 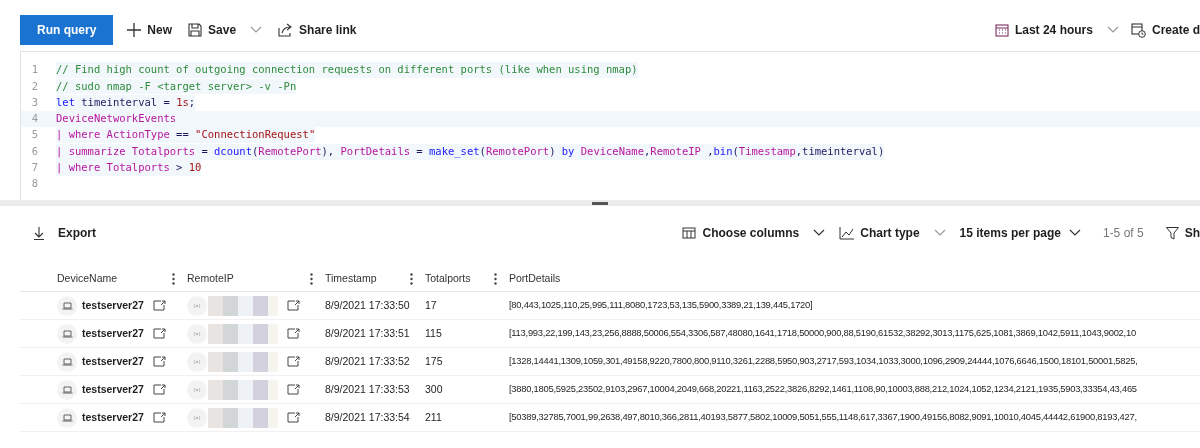 What do you see at coordinates (1172, 233) in the screenshot?
I see `filter-icon` at bounding box center [1172, 233].